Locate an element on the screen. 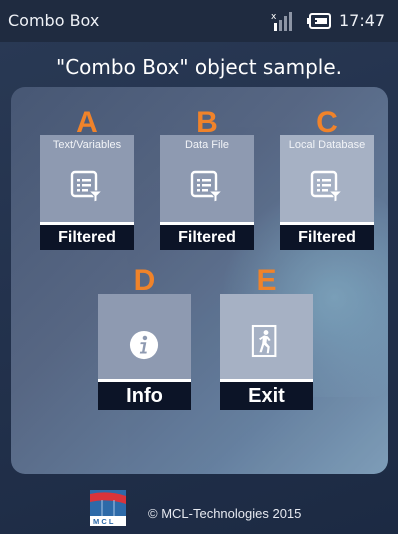 The height and width of the screenshot is (534, 398). tile-letter: D is located at coordinates (144, 280).